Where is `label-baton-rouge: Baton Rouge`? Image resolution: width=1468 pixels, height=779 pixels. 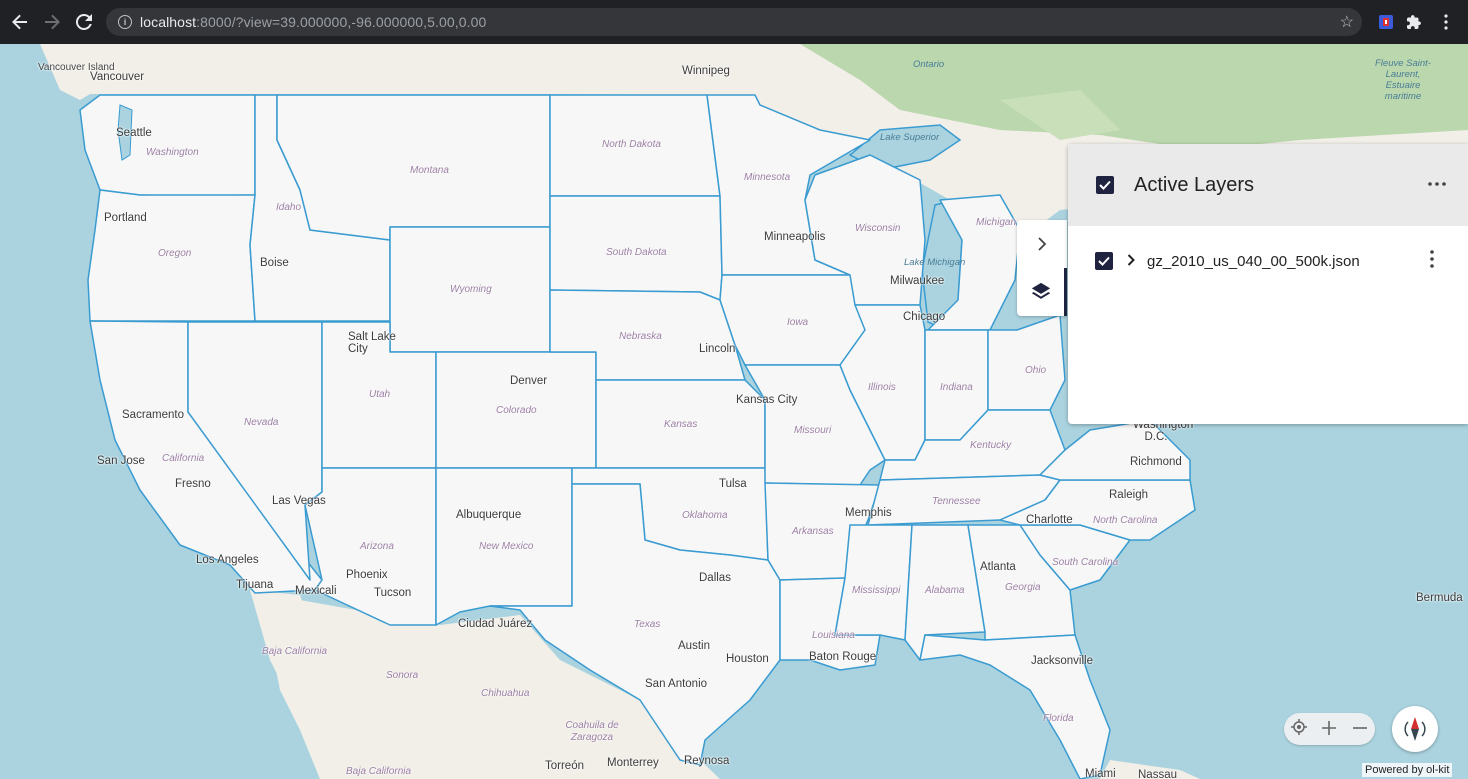
label-baton-rouge: Baton Rouge is located at coordinates (843, 657).